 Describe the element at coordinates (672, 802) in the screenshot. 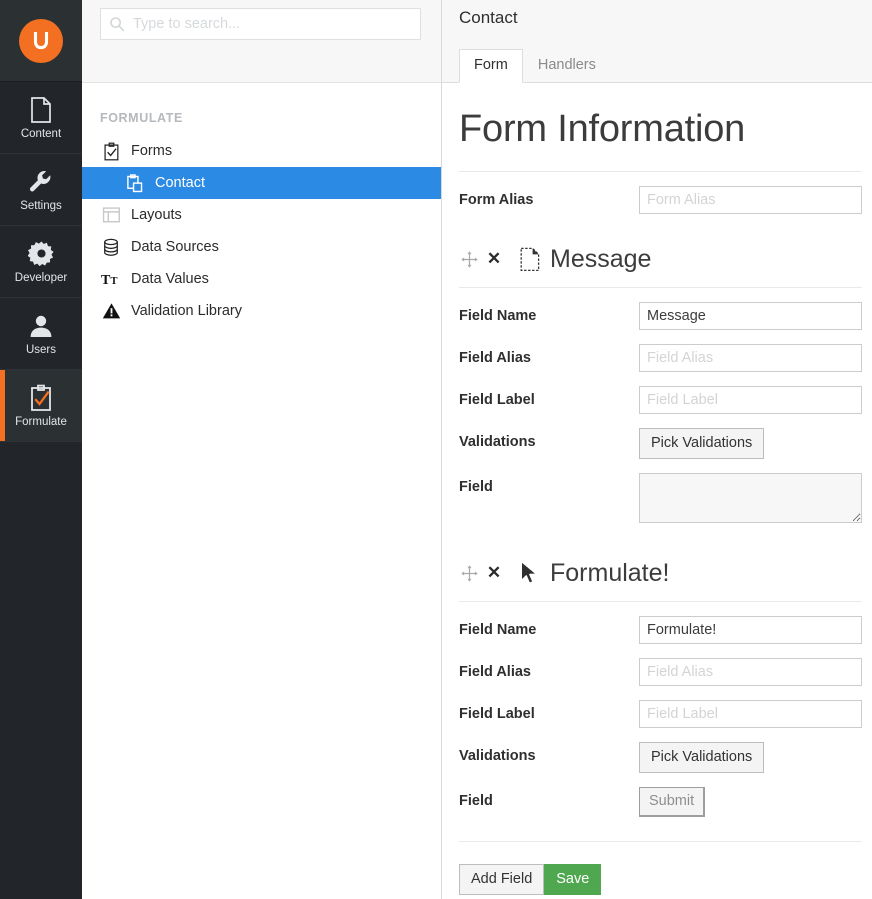

I see `submit-preview-button: Submit` at that location.